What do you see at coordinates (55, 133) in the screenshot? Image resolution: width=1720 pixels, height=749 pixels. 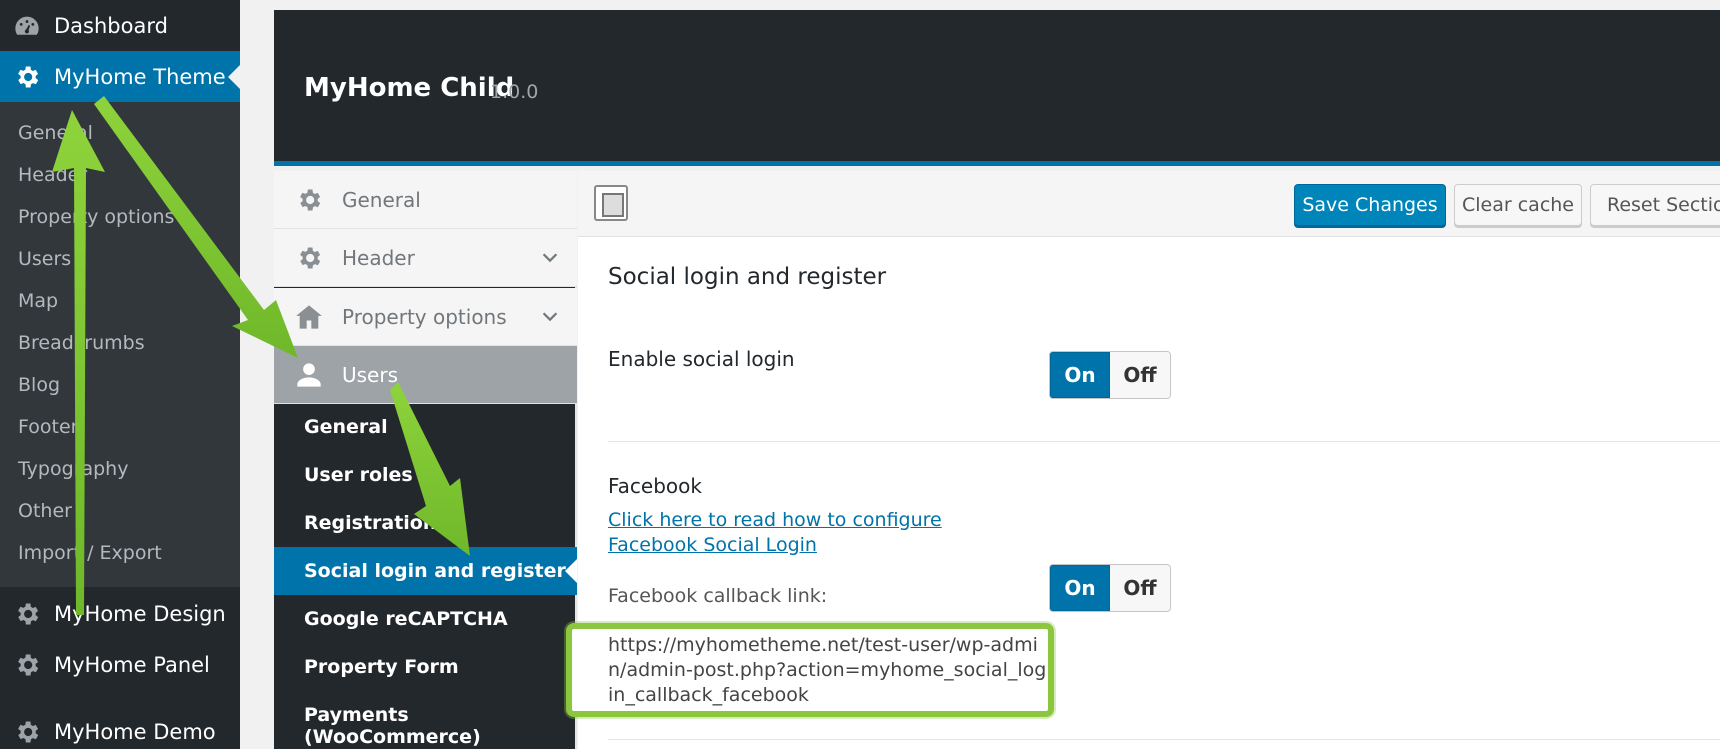 I see `submenu-general: General` at bounding box center [55, 133].